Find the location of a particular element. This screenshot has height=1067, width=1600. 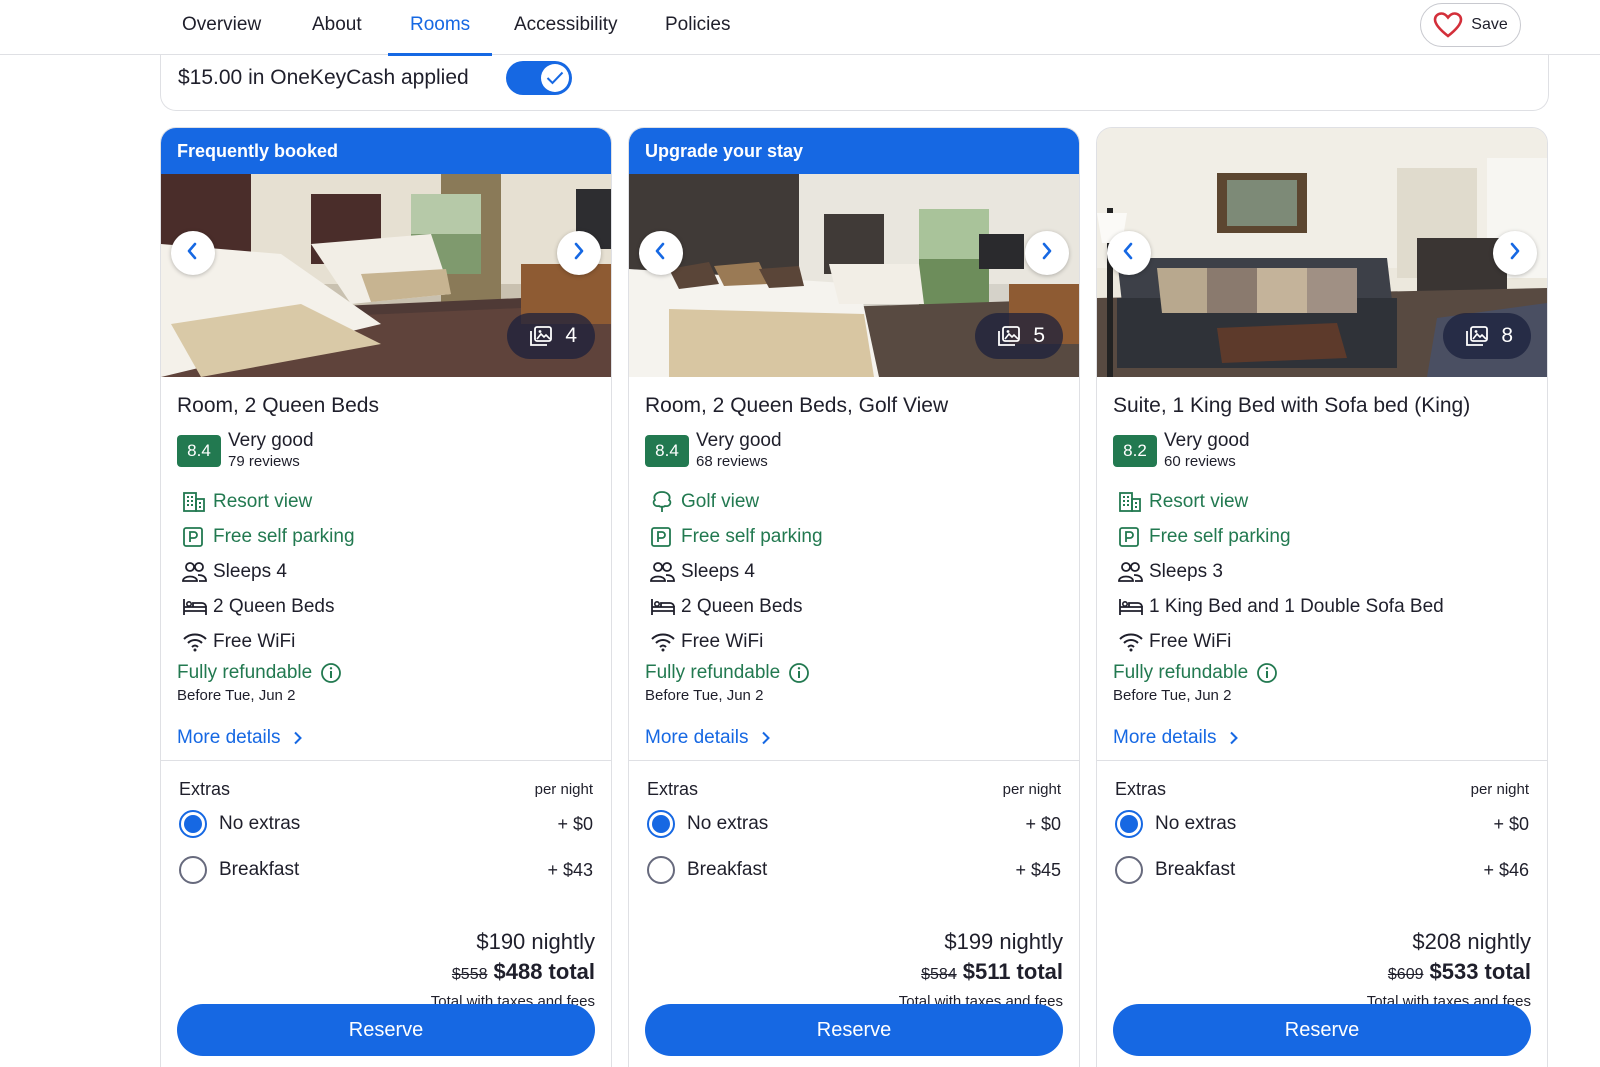

save-button: Save is located at coordinates (1470, 25).